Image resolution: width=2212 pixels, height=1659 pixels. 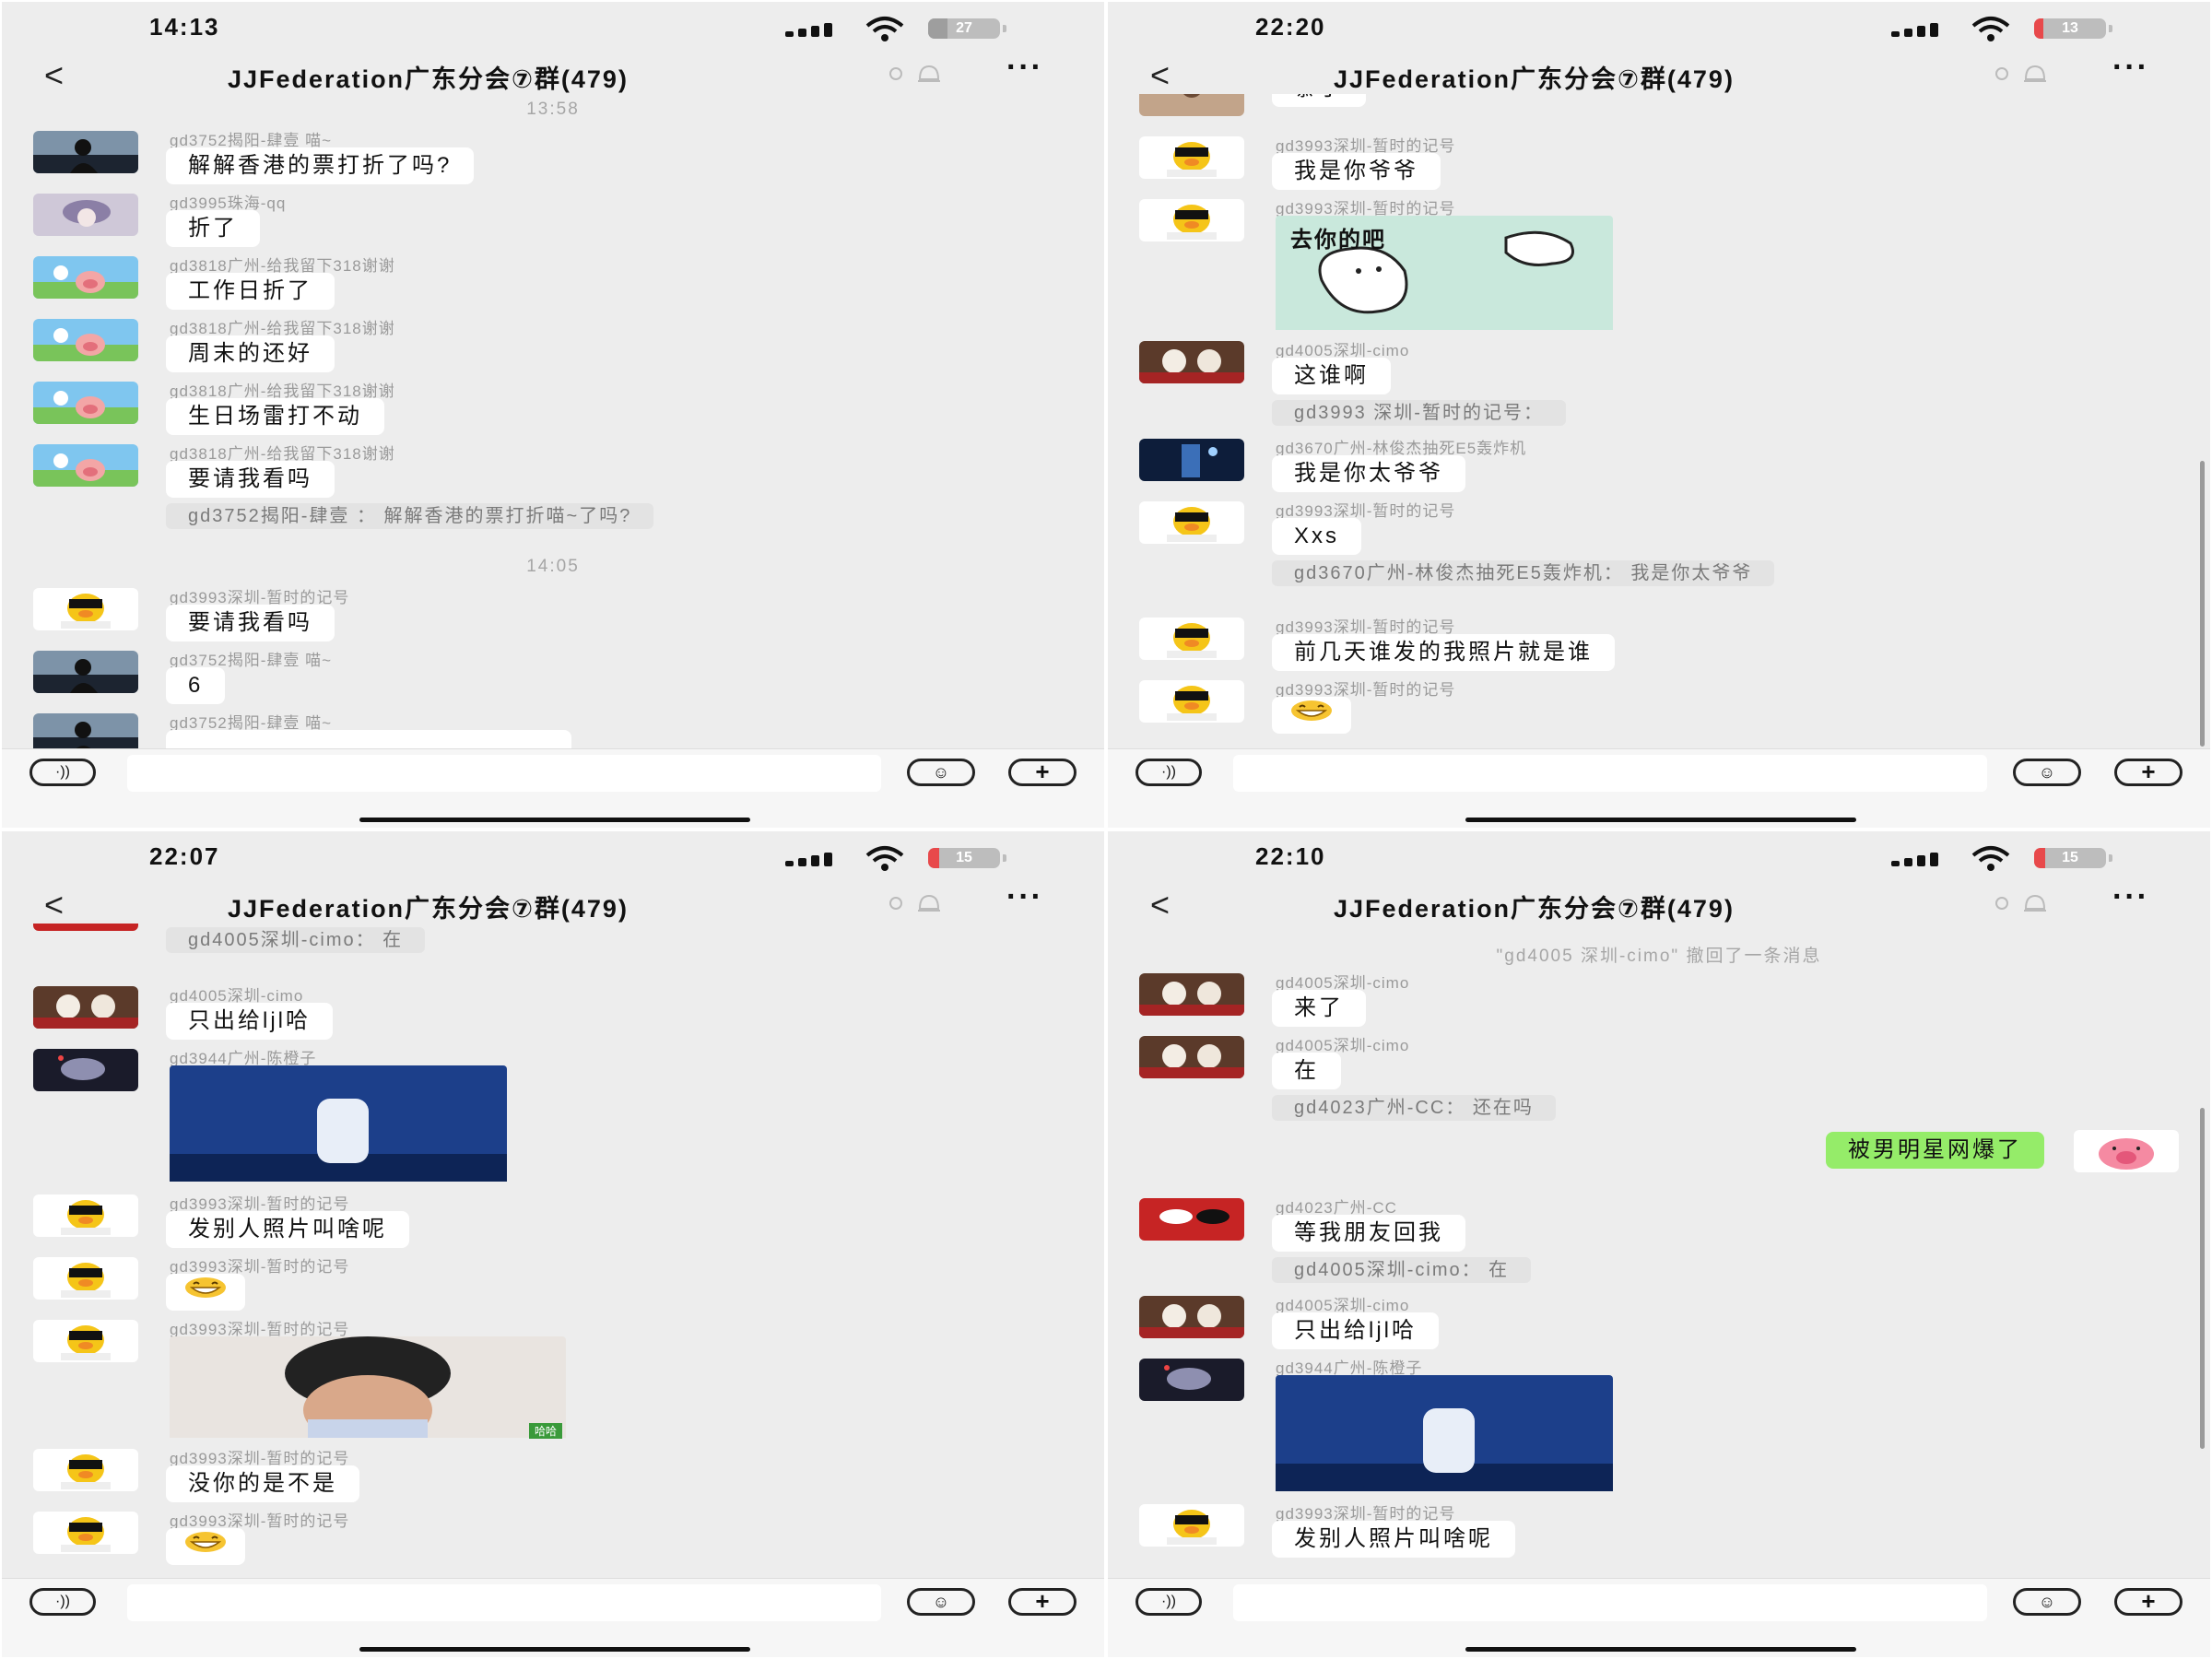 What do you see at coordinates (250, 353) in the screenshot?
I see `message-bubble: 周末的还好` at bounding box center [250, 353].